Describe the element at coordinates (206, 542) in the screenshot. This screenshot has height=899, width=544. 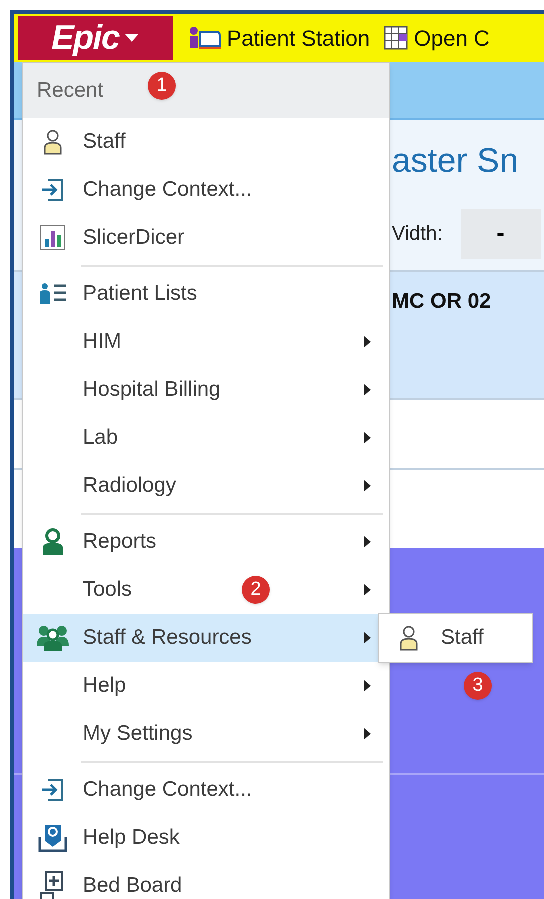
I see `menu-item: Reports` at that location.